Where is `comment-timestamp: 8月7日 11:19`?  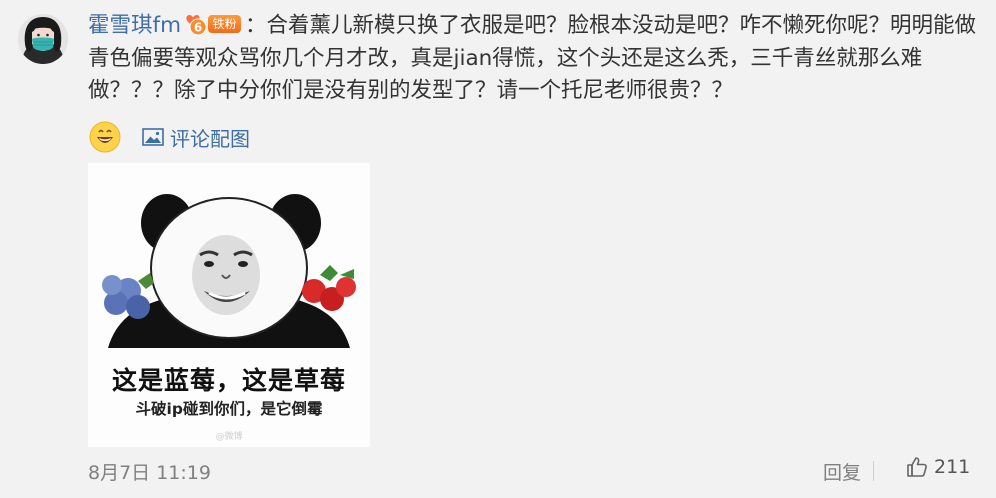
comment-timestamp: 8月7日 11:19 is located at coordinates (149, 473).